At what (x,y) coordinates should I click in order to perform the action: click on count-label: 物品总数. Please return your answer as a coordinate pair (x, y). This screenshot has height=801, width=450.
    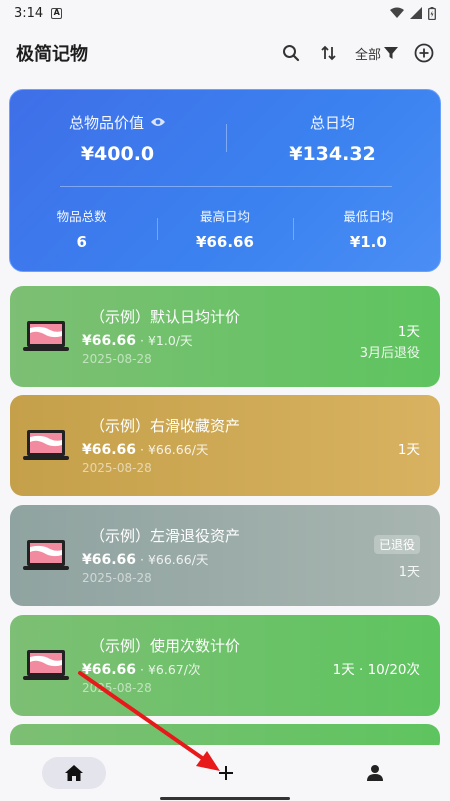
    Looking at the image, I should click on (81, 216).